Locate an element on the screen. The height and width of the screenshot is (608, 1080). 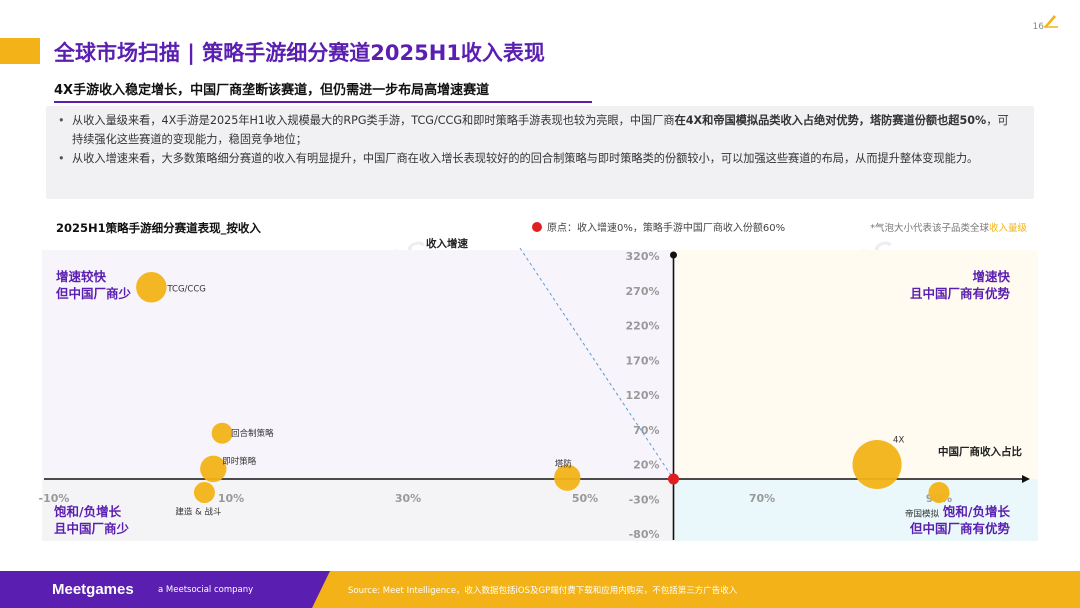
quadrant-line: 但中国厂商少 is located at coordinates (94, 293).